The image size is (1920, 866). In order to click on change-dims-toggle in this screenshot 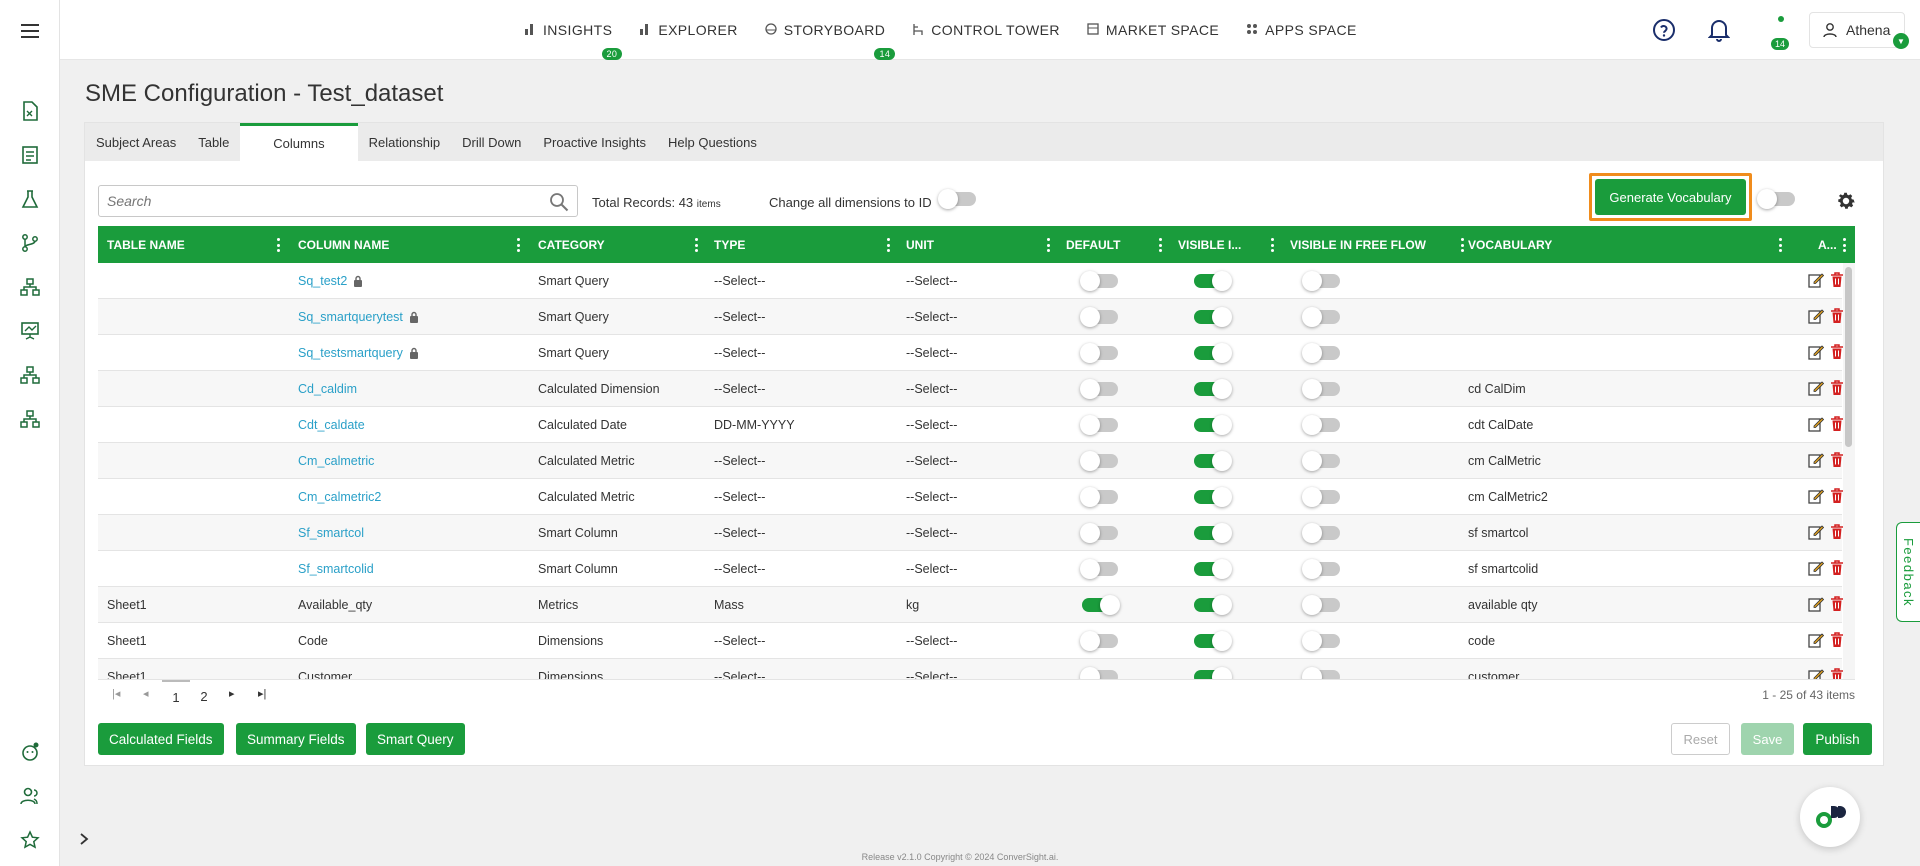, I will do `click(957, 199)`.